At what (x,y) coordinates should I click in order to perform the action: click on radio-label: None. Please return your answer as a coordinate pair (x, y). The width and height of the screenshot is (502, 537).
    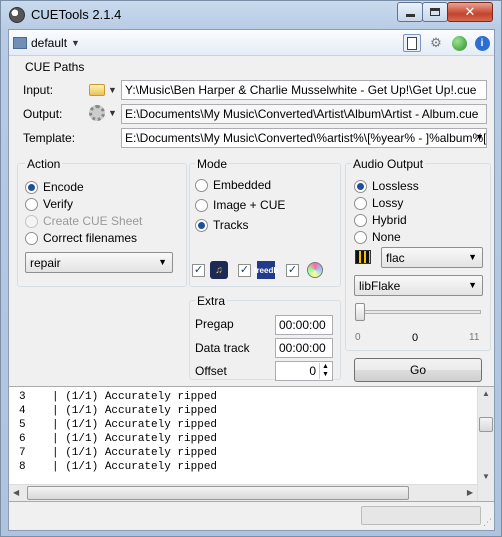
    Looking at the image, I should click on (386, 237).